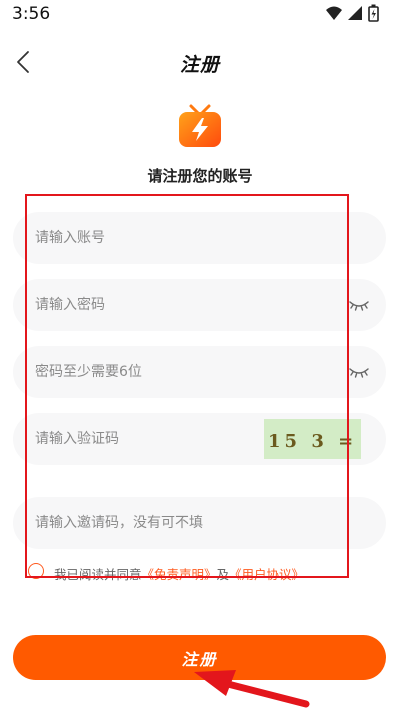  Describe the element at coordinates (145, 439) in the screenshot. I see `captcha-input` at that location.